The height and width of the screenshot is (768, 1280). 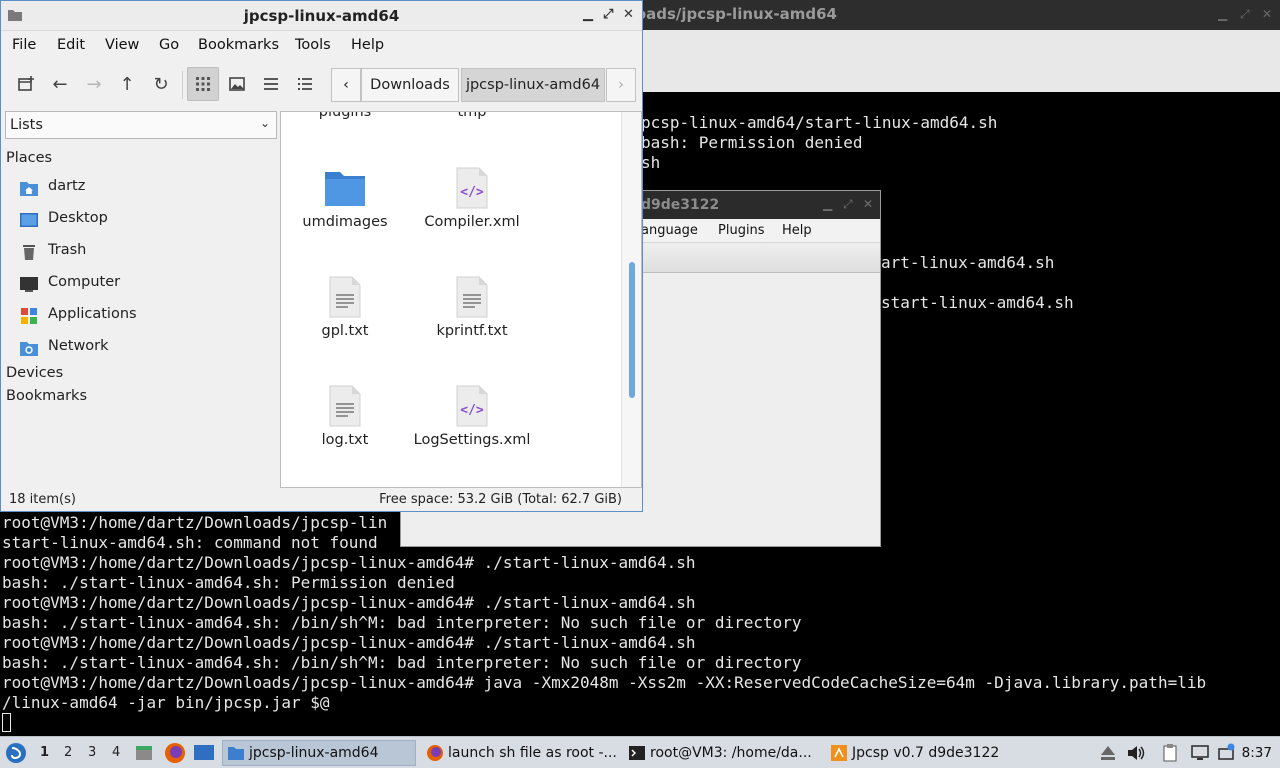 I want to click on sidebar-item-applications: Applications, so click(x=146, y=316).